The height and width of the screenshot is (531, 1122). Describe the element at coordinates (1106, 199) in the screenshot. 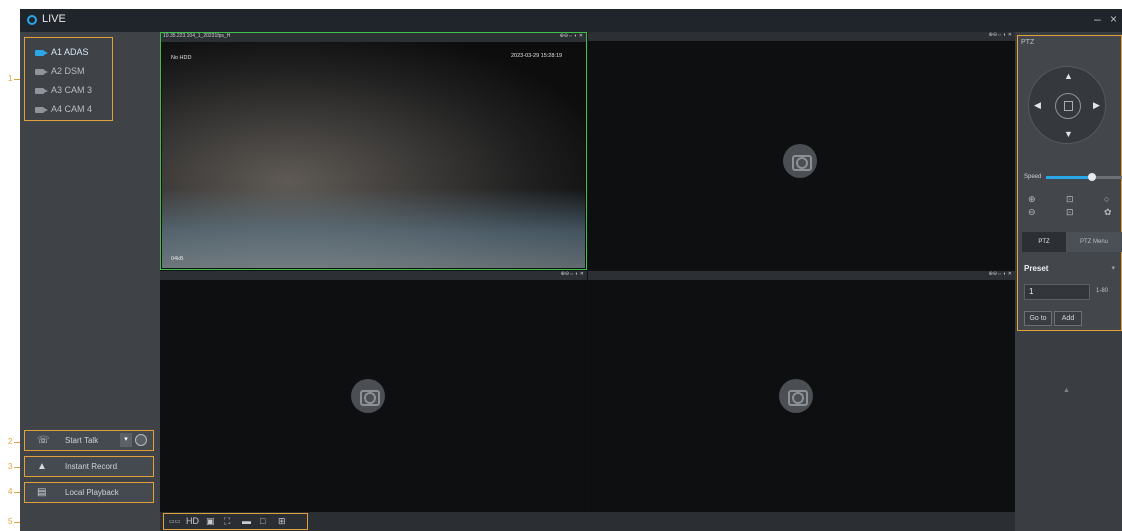

I see `iris-open-icon: ○` at that location.